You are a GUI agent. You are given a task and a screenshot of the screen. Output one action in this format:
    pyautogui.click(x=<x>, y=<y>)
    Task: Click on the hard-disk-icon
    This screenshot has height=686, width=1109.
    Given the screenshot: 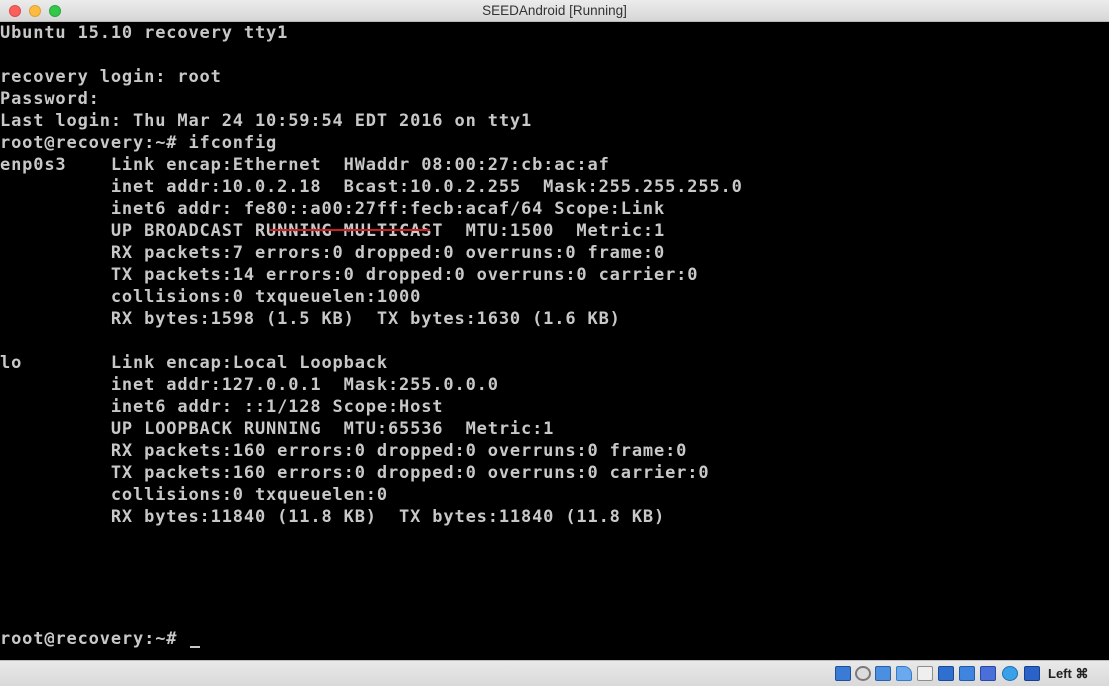 What is the action you would take?
    pyautogui.click(x=843, y=673)
    